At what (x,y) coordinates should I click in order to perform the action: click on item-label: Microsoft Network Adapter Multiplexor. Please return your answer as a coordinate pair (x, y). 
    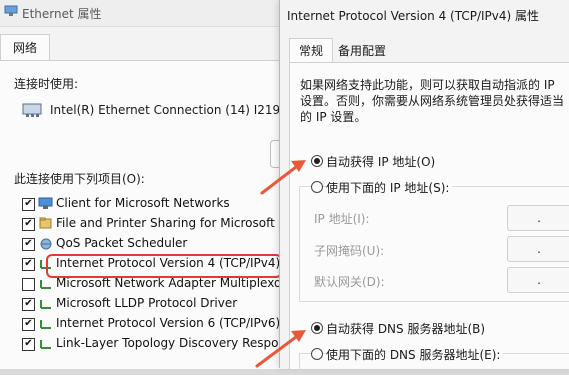
    Looking at the image, I should click on (171, 283).